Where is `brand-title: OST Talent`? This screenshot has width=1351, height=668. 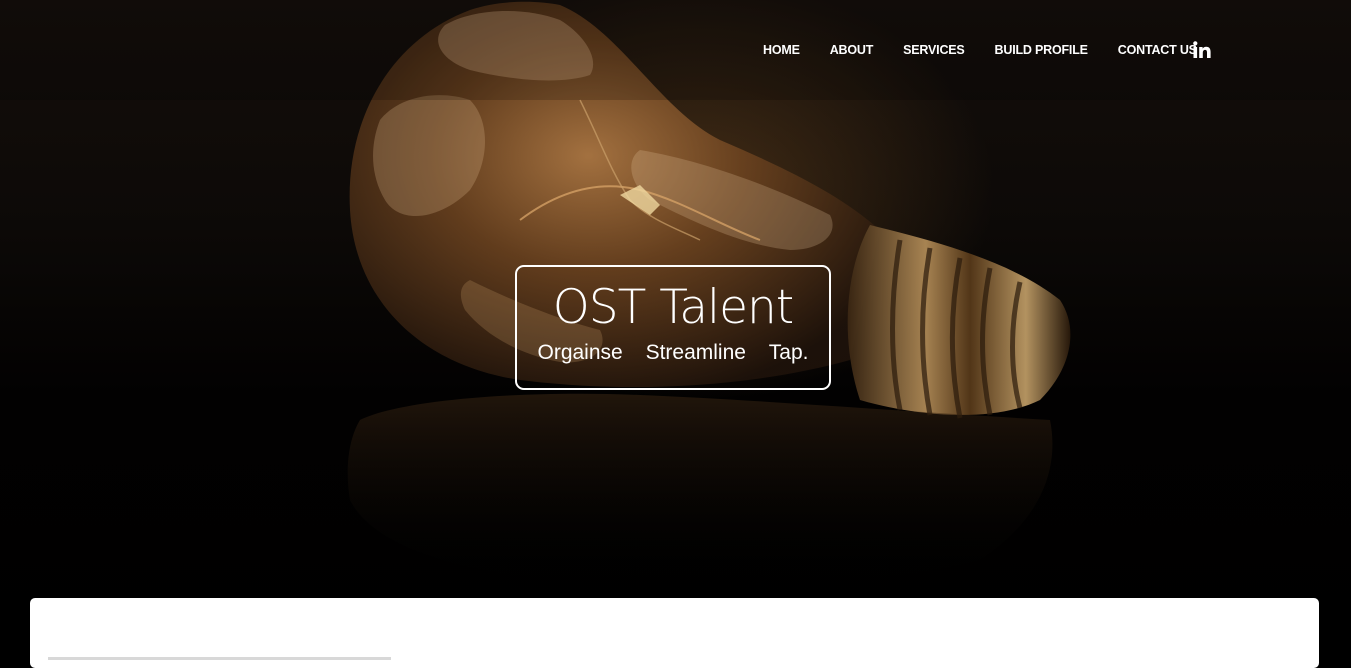 brand-title: OST Talent is located at coordinates (673, 307).